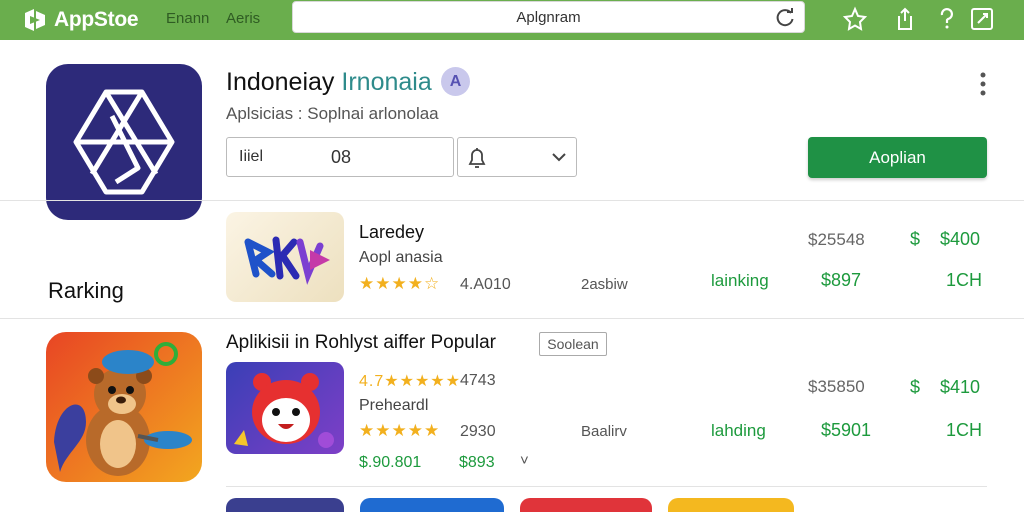 This screenshot has height=512, width=1024. What do you see at coordinates (477, 158) in the screenshot?
I see `bell-icon` at bounding box center [477, 158].